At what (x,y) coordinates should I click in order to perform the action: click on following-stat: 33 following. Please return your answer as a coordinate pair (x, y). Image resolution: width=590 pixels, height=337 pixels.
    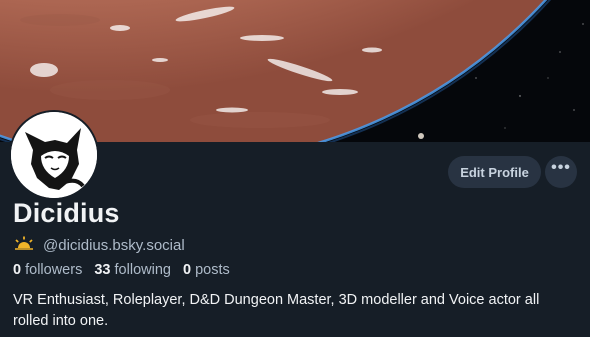
    Looking at the image, I should click on (132, 270).